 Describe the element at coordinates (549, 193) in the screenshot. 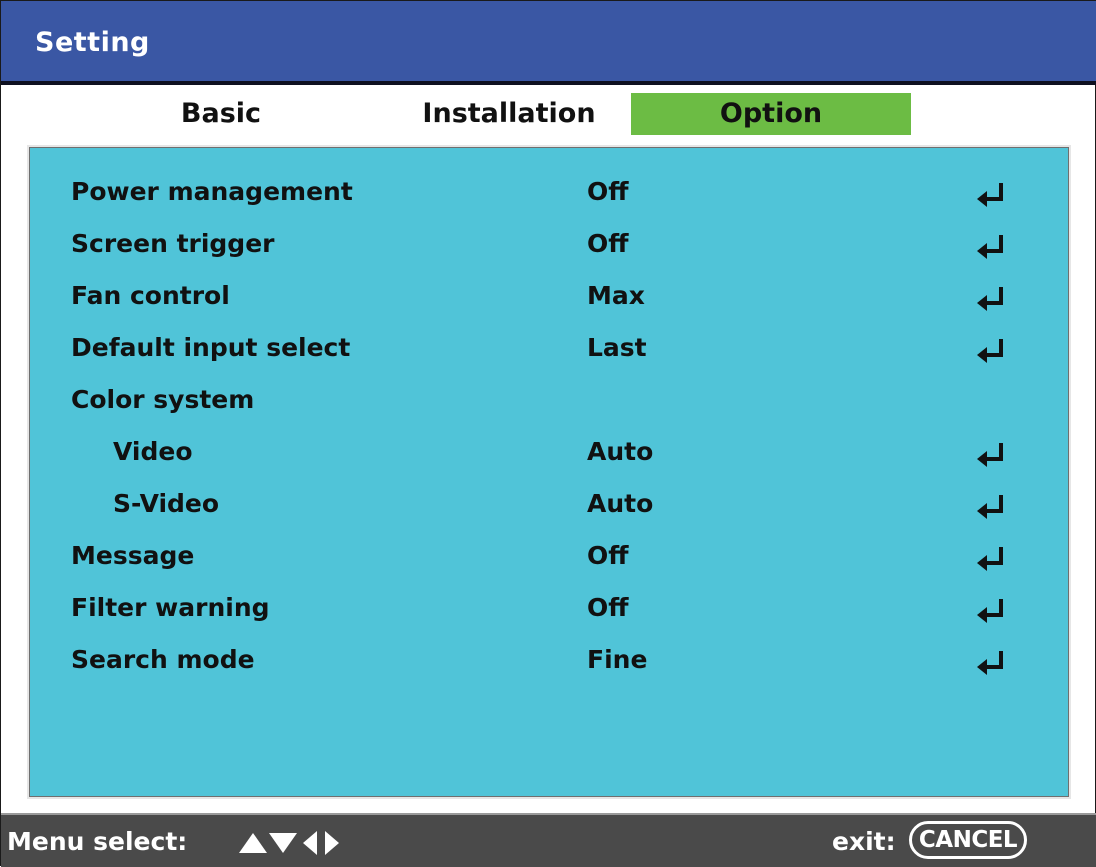

I see `setting-row-power-management: Power management Off` at that location.